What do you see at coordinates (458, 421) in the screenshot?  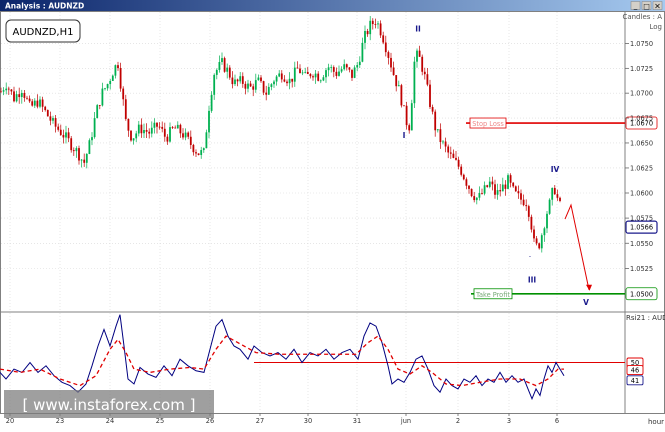 I see `time-tick-label: 2` at bounding box center [458, 421].